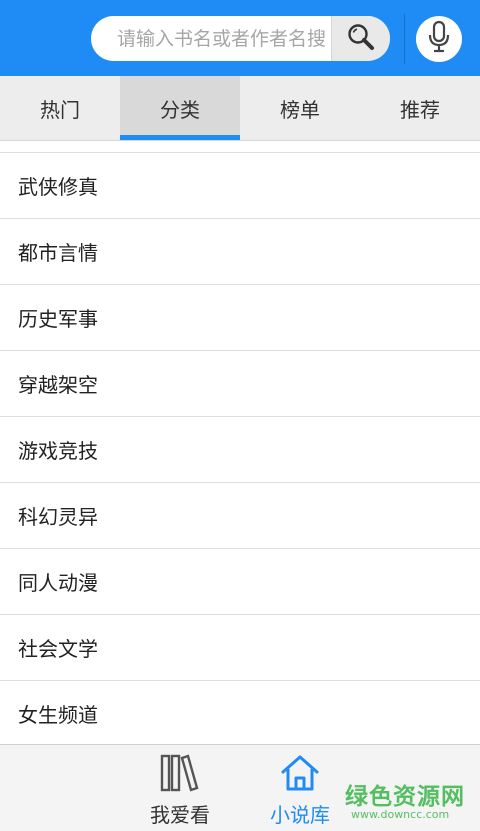 This screenshot has width=480, height=831. I want to click on voice-search-button, so click(439, 39).